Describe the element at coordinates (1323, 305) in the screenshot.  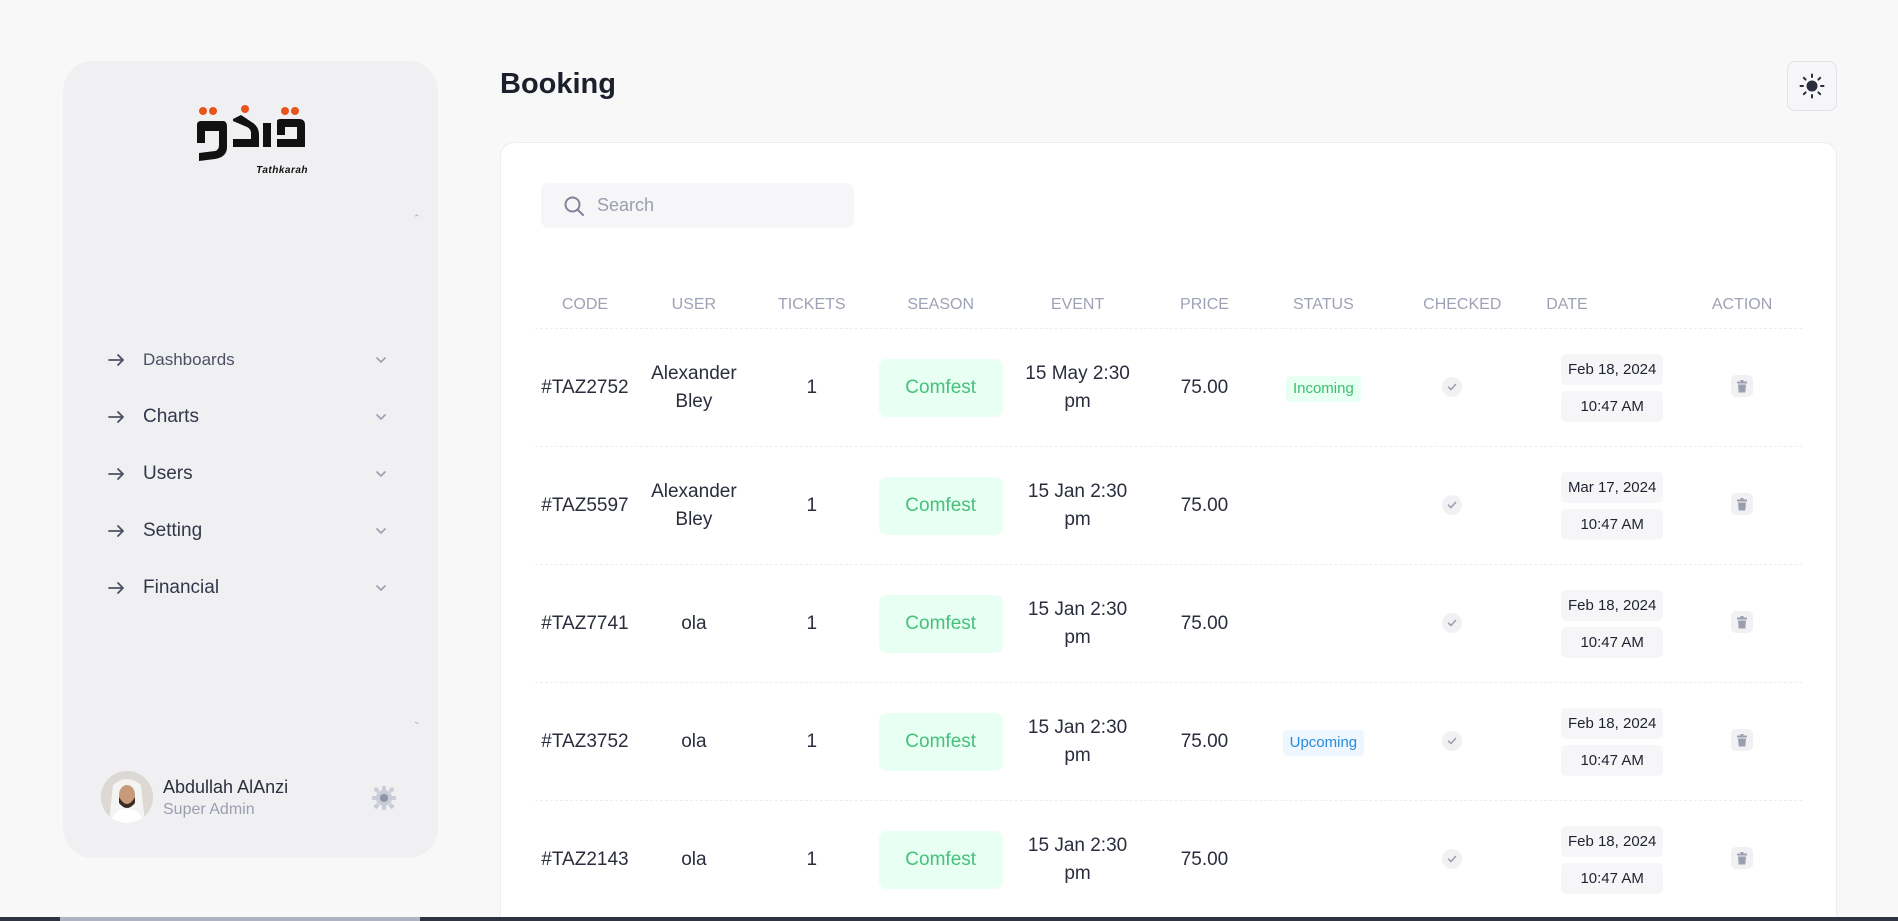
I see `column-header-status: STATUS` at that location.